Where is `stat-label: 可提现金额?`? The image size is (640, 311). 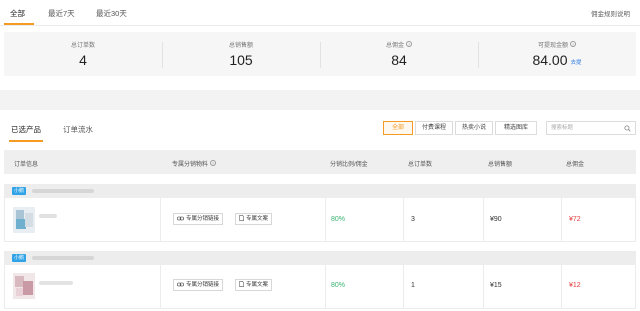 stat-label: 可提现金额? is located at coordinates (556, 45).